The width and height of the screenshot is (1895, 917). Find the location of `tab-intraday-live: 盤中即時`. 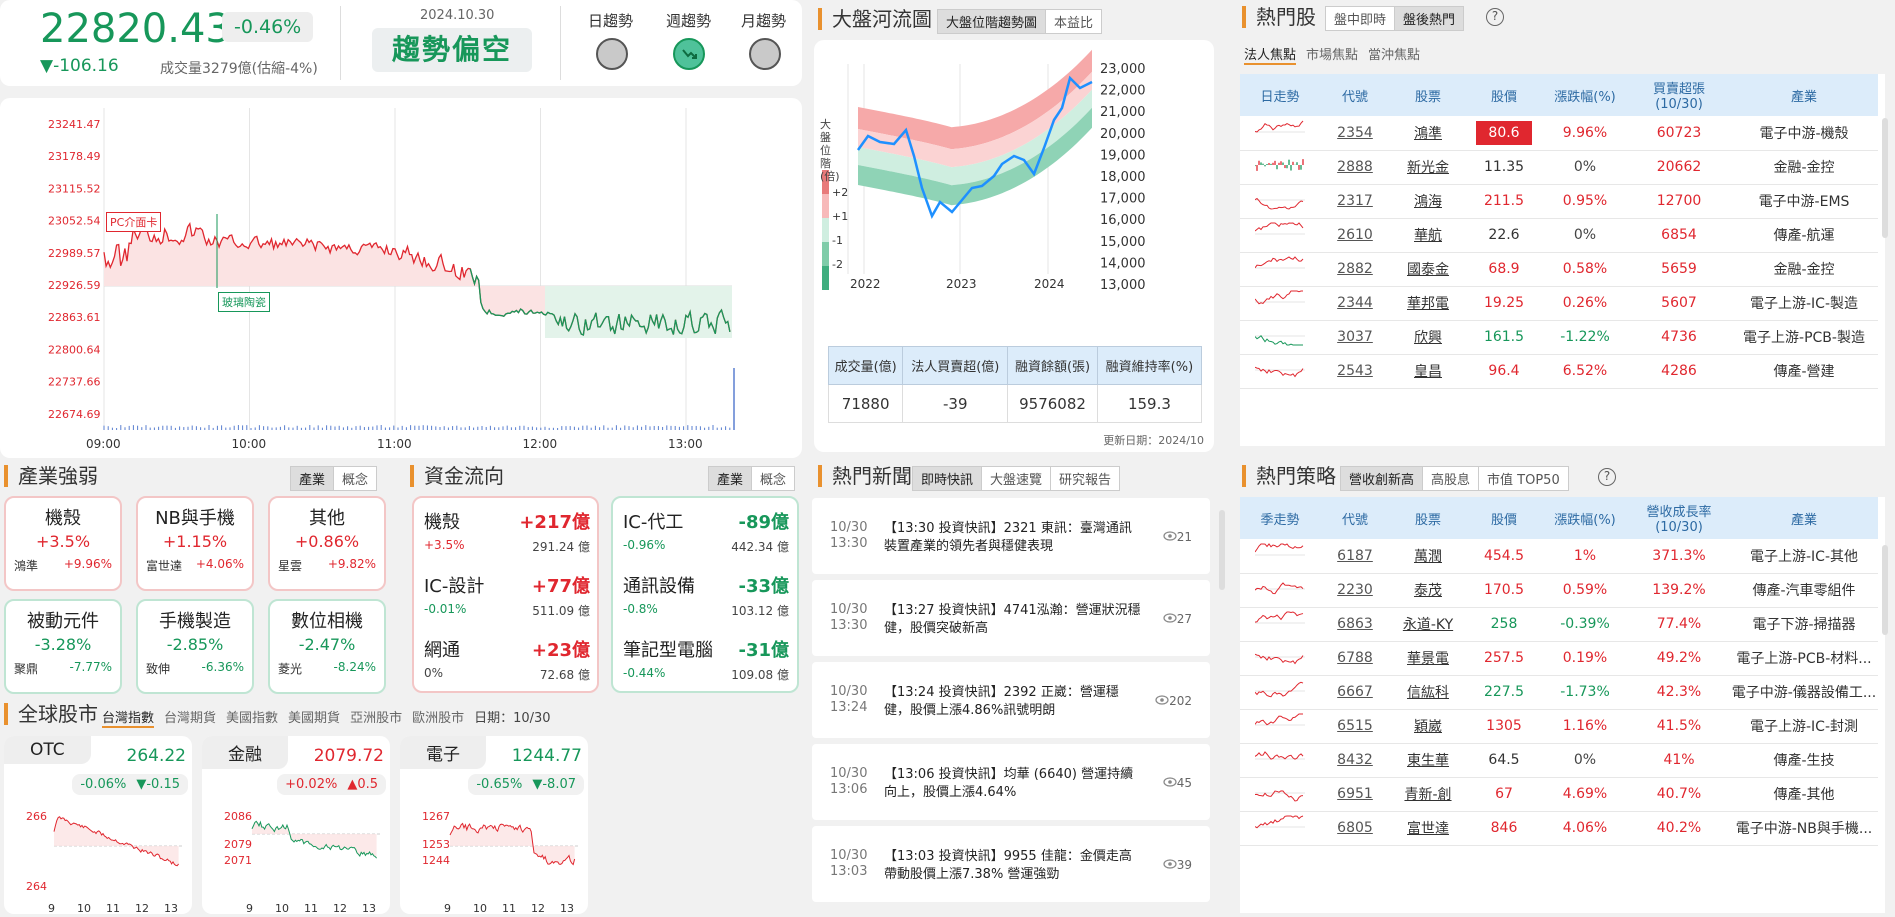

tab-intraday-live: 盤中即時 is located at coordinates (1361, 18).